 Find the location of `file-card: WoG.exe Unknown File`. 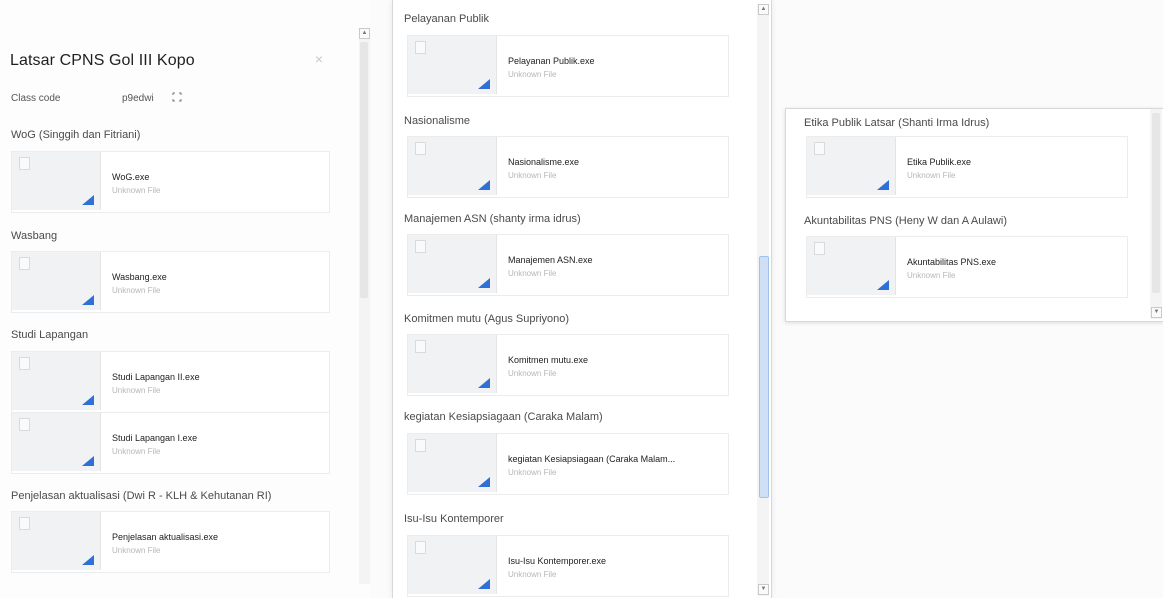

file-card: WoG.exe Unknown File is located at coordinates (170, 182).